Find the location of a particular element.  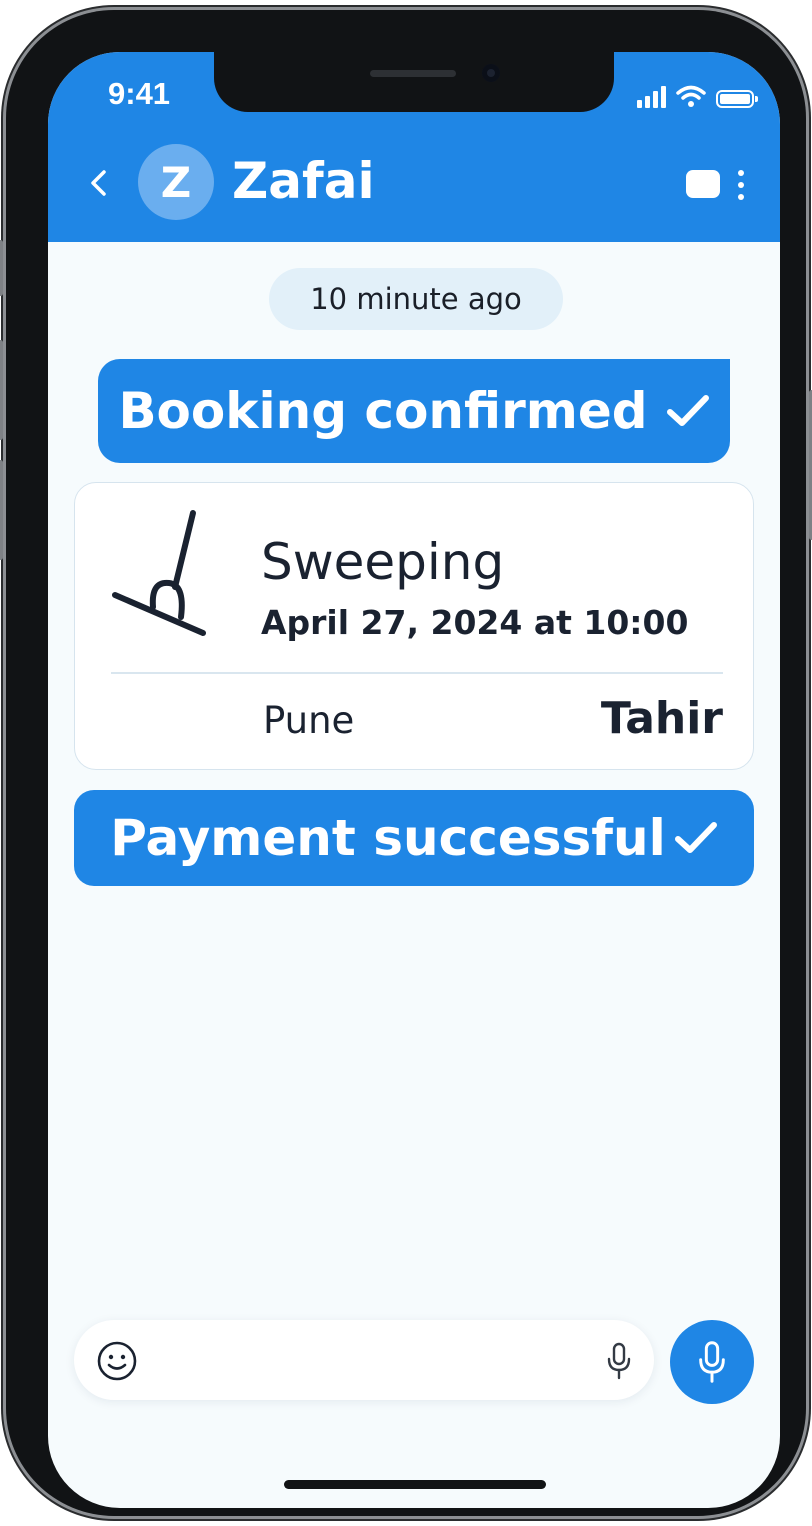

booking-message-text: Booking confirmed is located at coordinates (383, 411).